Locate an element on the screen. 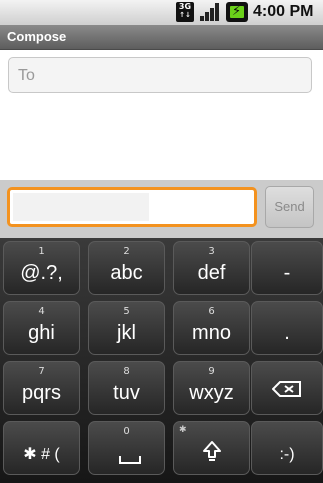 The width and height of the screenshot is (323, 483). key-9: 9 wxyz is located at coordinates (211, 388).